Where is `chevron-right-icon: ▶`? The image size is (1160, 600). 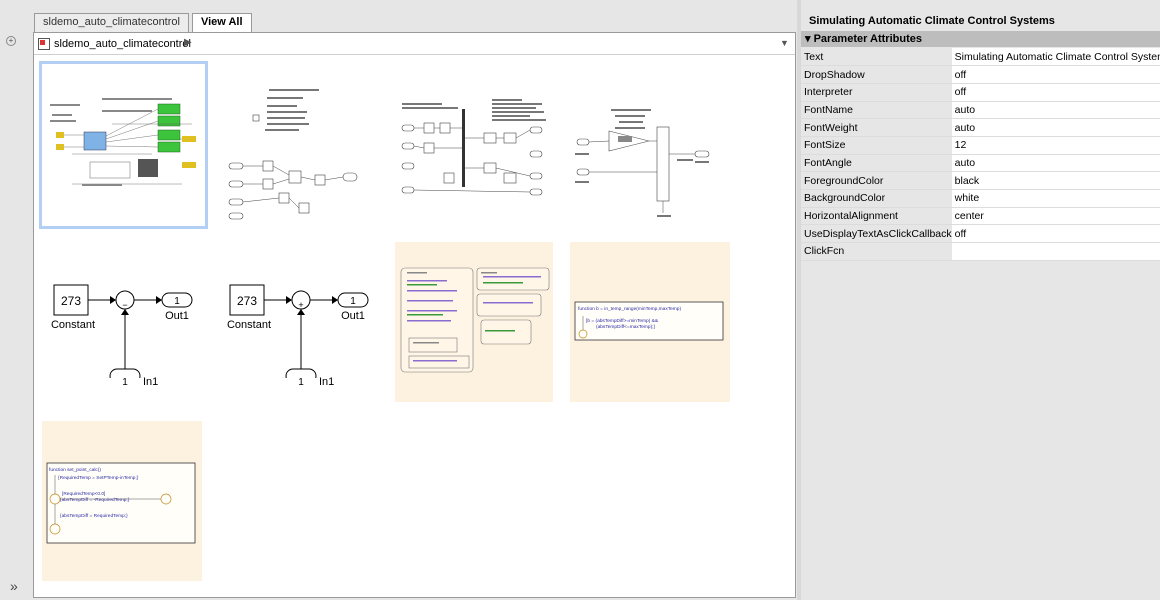 chevron-right-icon: ▶ is located at coordinates (188, 42).